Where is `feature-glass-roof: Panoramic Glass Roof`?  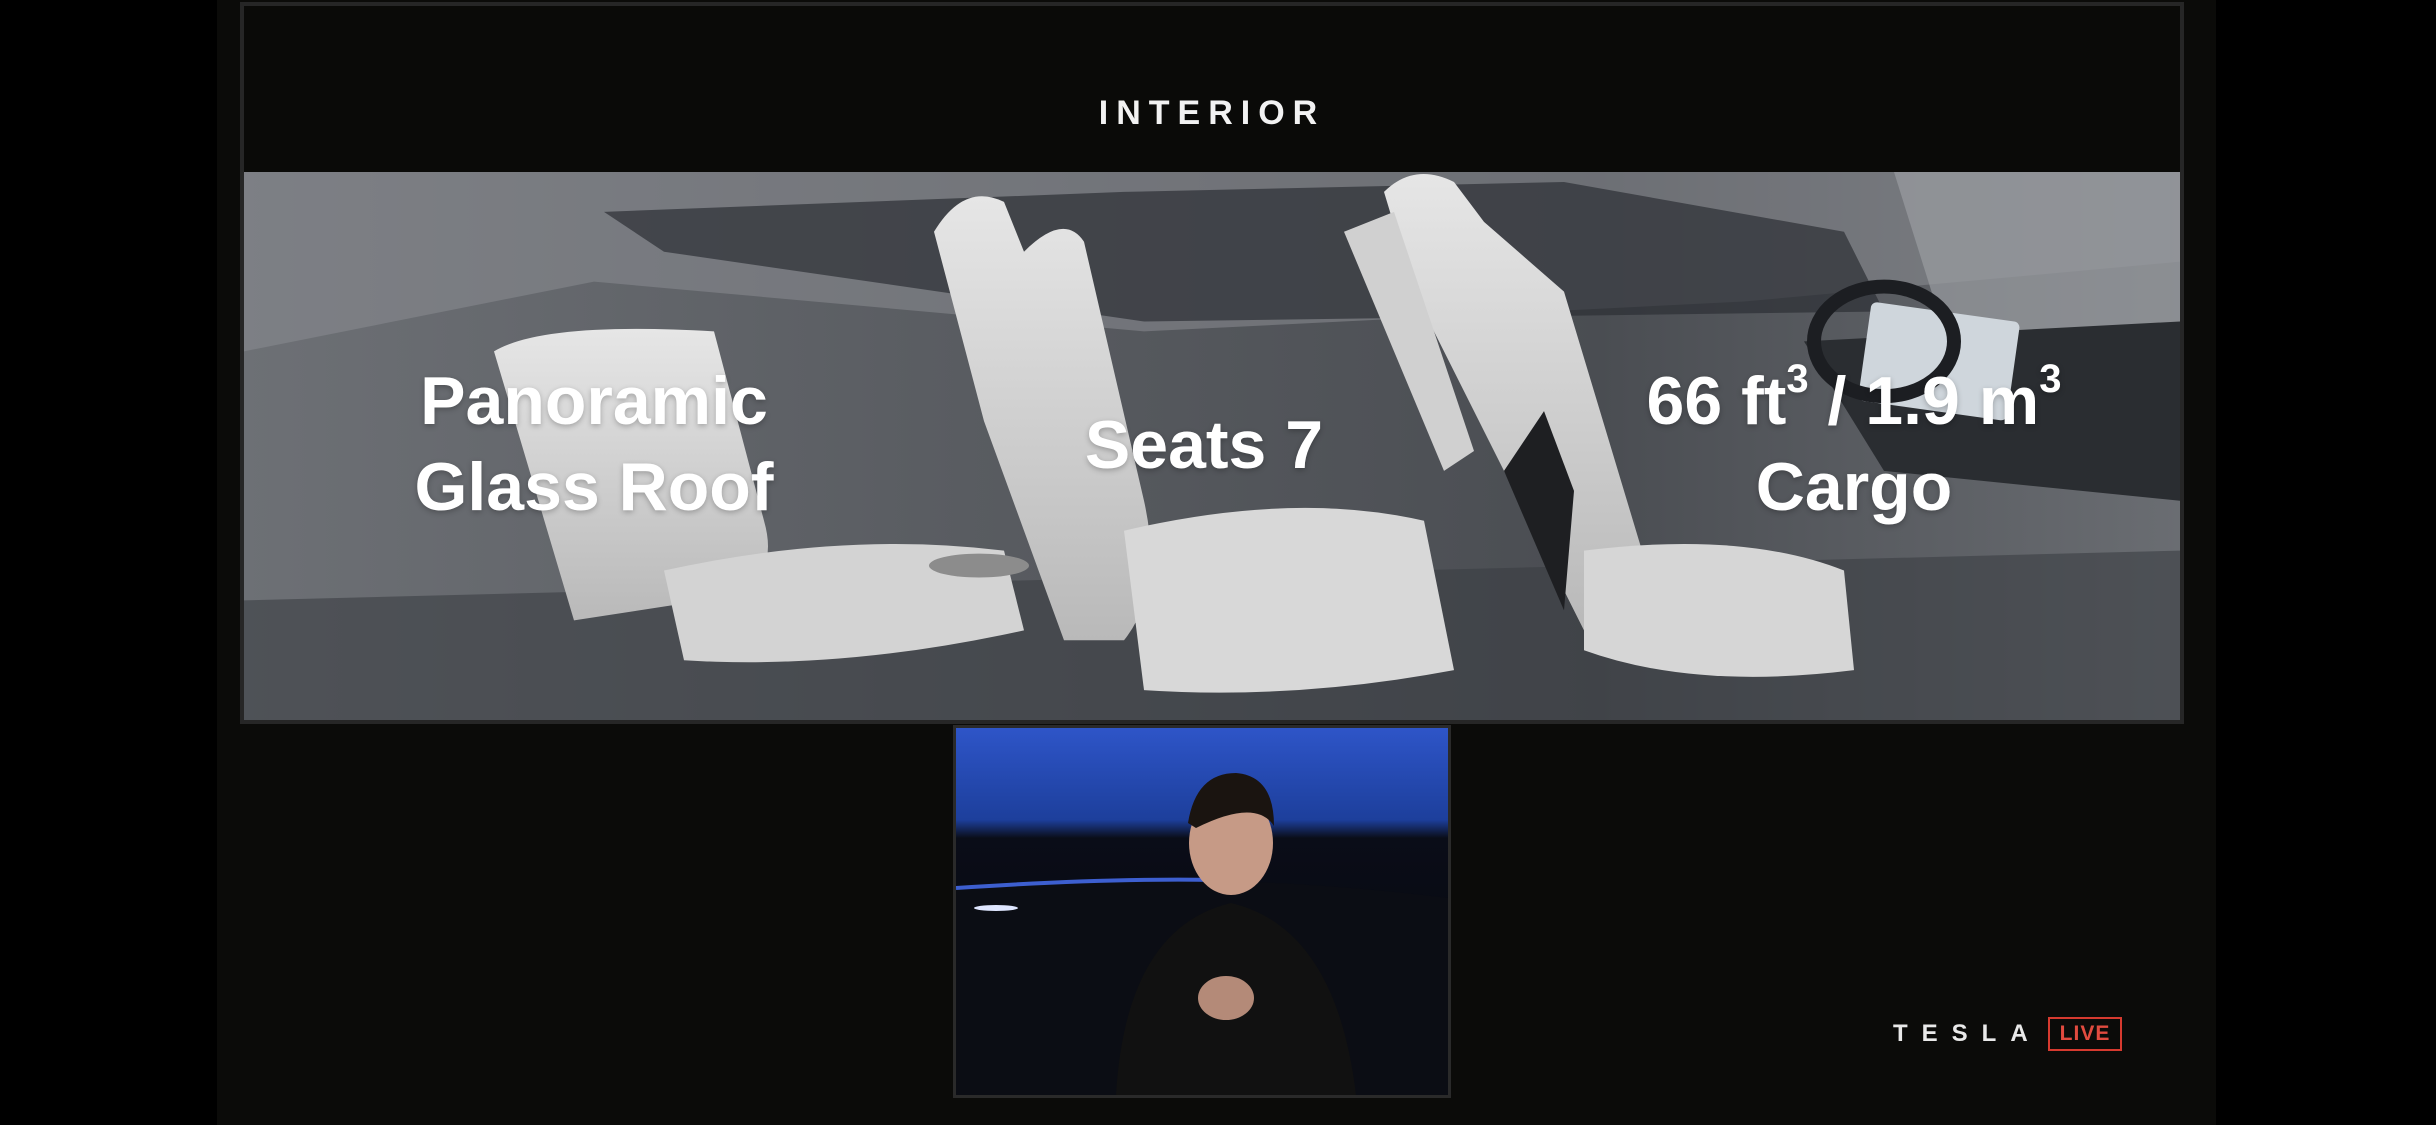 feature-glass-roof: Panoramic Glass Roof is located at coordinates (594, 444).